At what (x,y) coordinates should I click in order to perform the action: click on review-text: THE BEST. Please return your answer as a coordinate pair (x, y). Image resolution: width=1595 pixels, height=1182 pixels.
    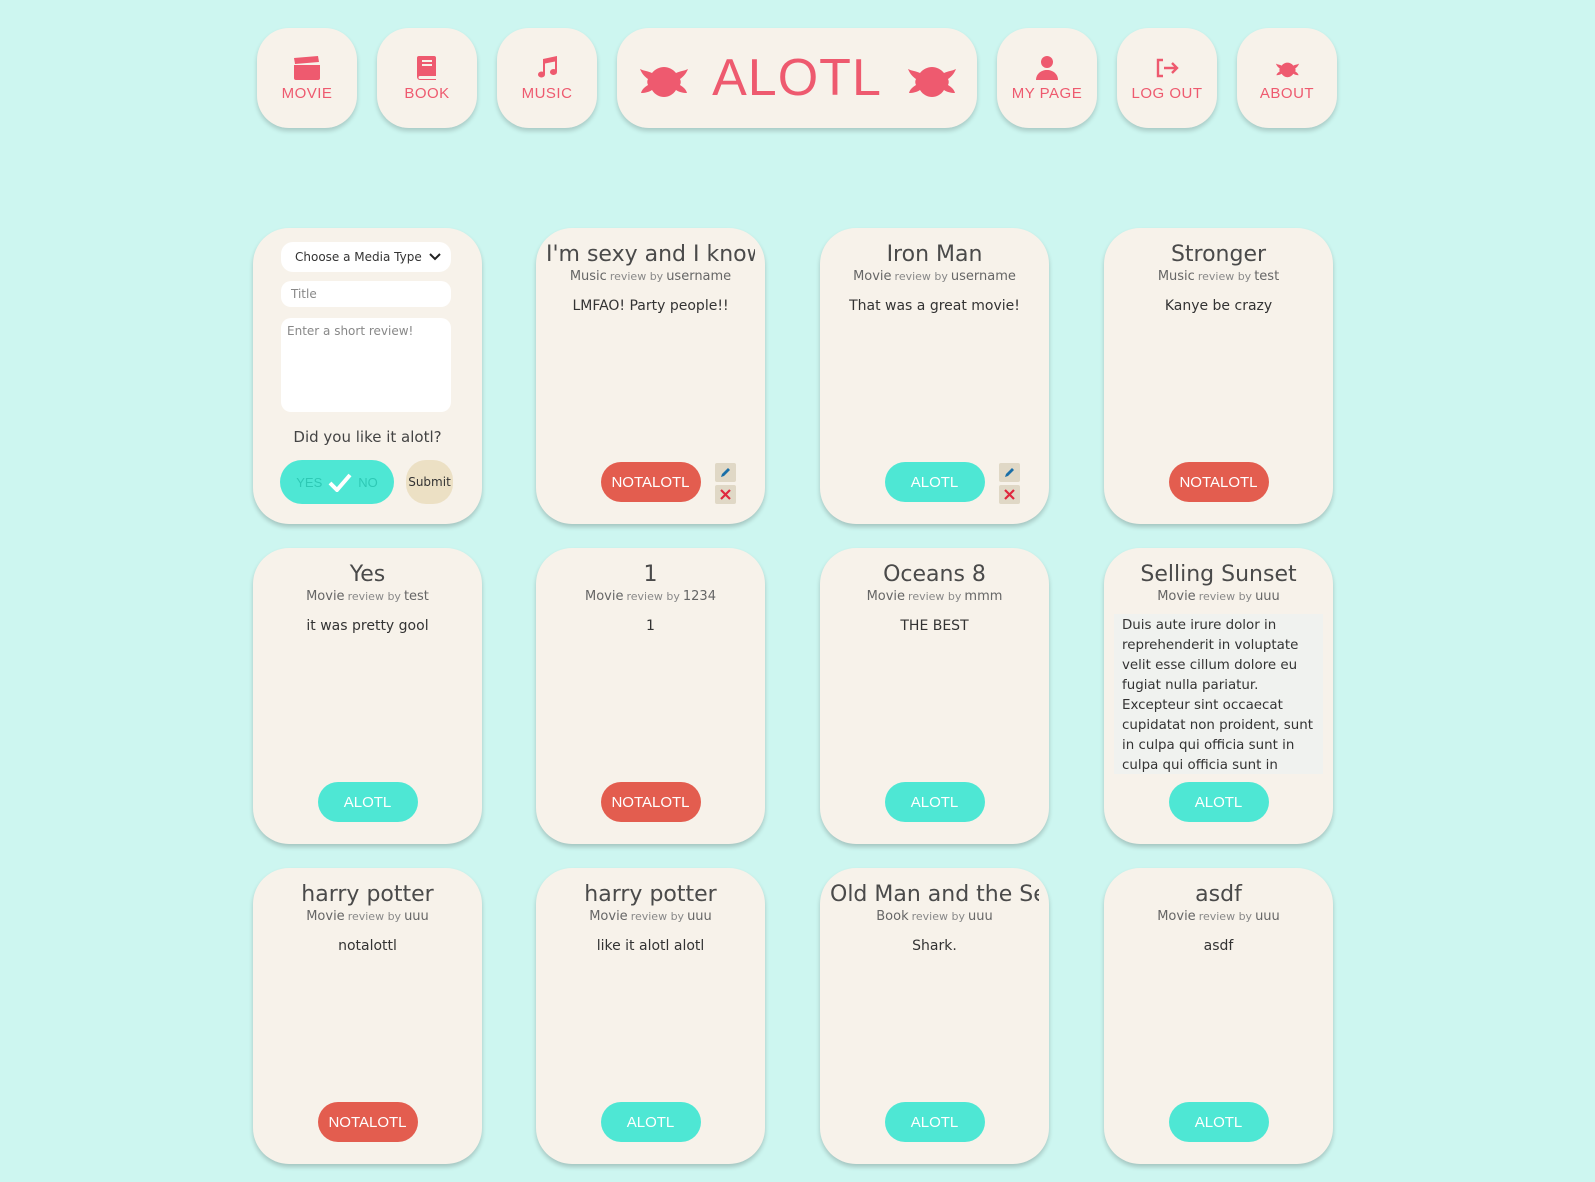
    Looking at the image, I should click on (934, 626).